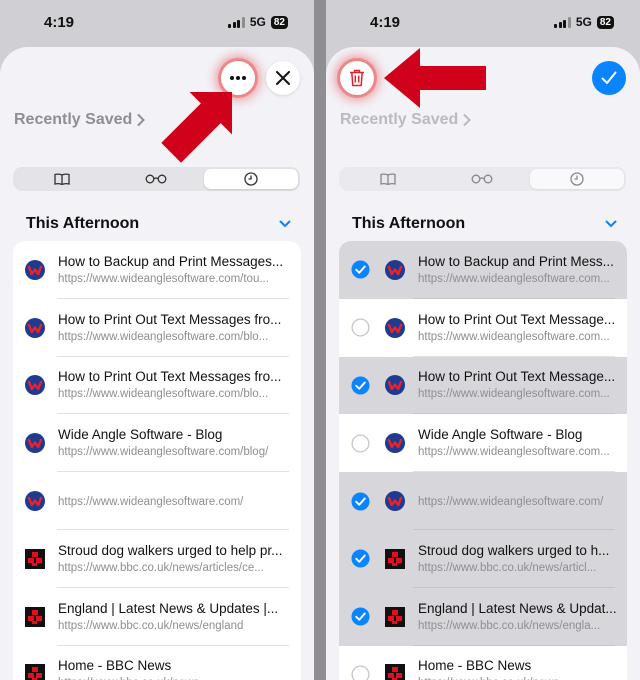 This screenshot has height=680, width=640. I want to click on clock-icon, so click(577, 179).